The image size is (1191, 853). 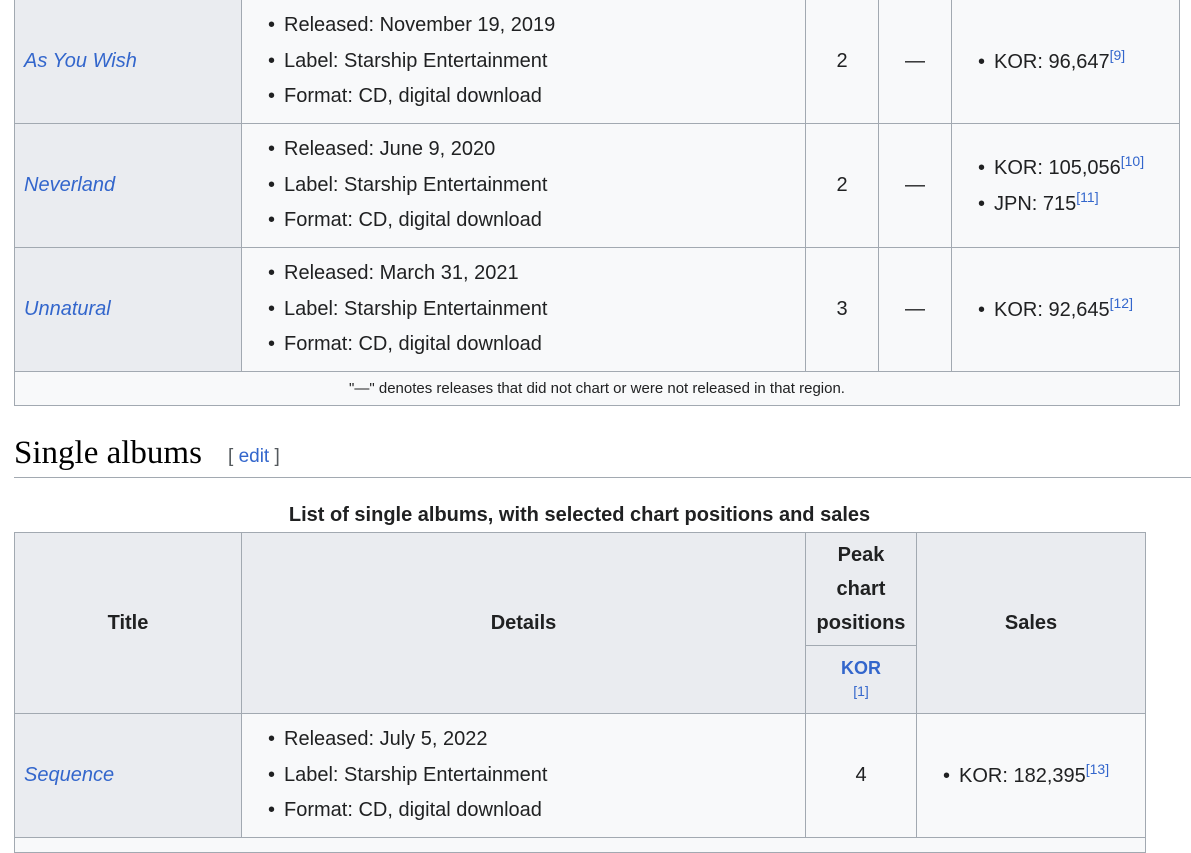 What do you see at coordinates (842, 309) in the screenshot?
I see `peak-kor: 3` at bounding box center [842, 309].